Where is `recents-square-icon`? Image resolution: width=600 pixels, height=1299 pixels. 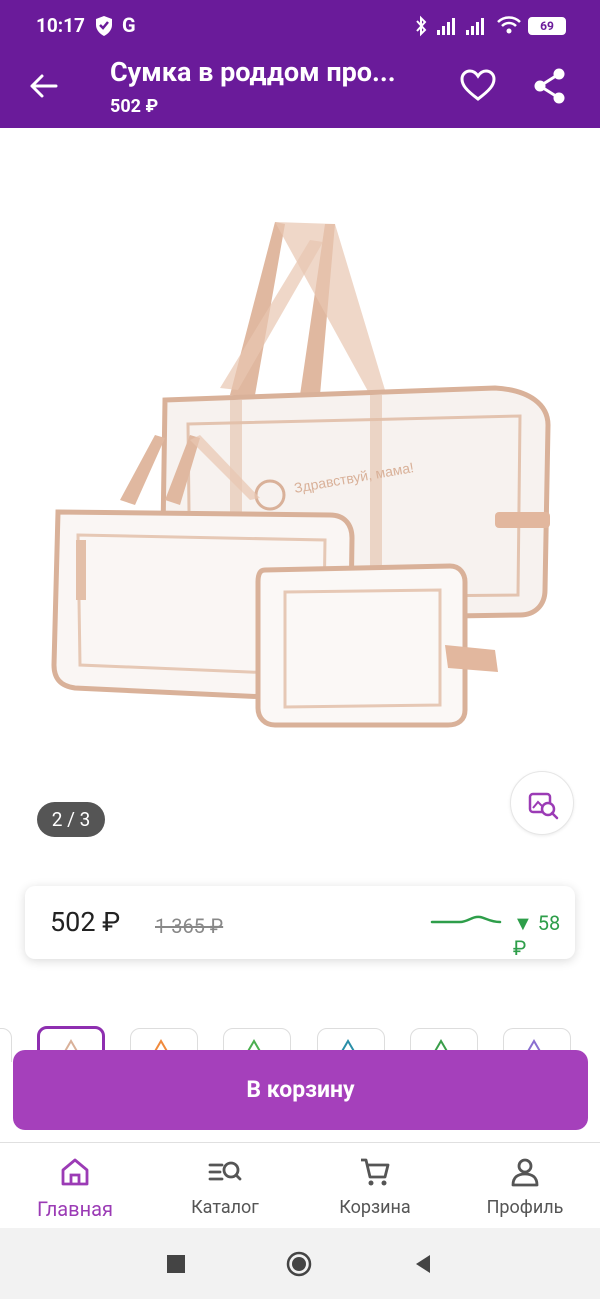
recents-square-icon is located at coordinates (176, 1264).